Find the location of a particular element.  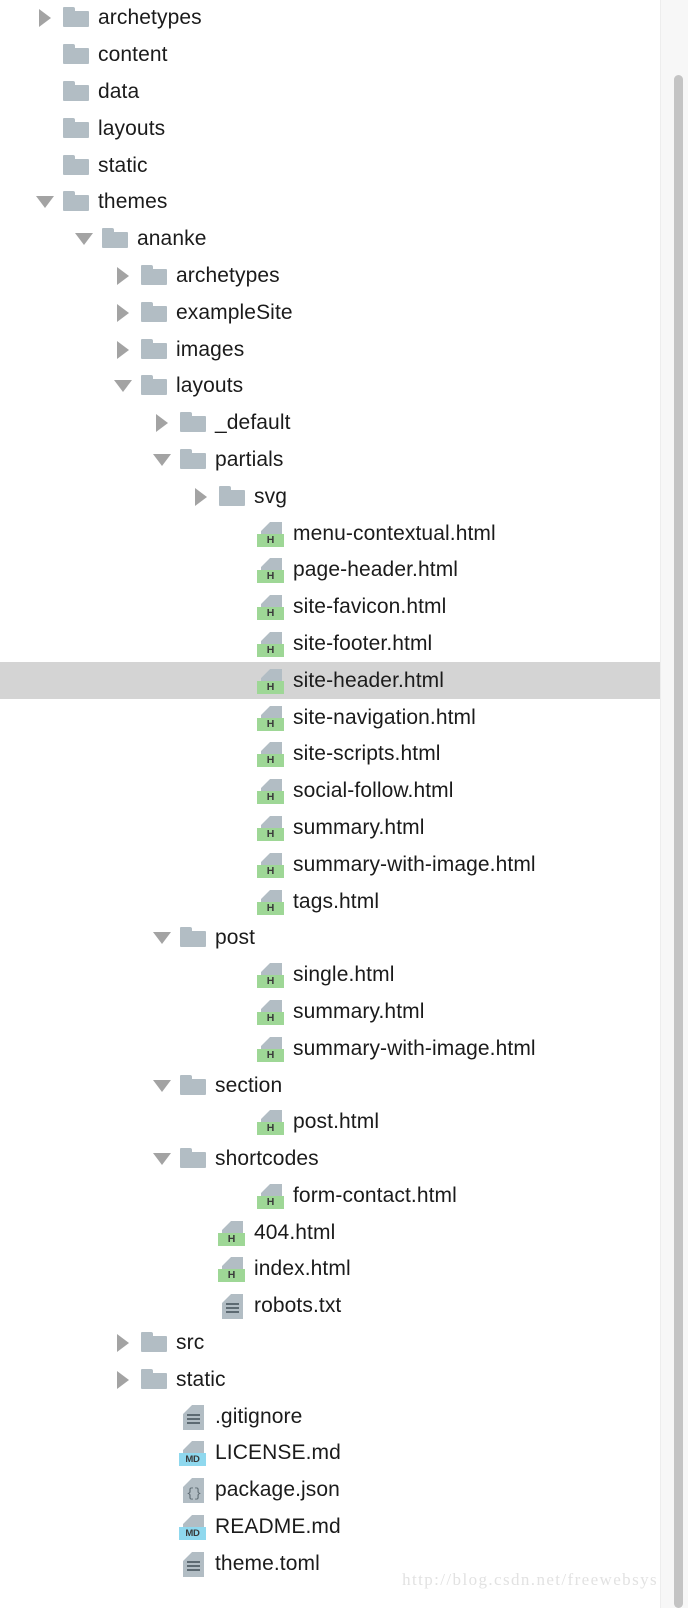

tree-item-label: index.html is located at coordinates (302, 1269).